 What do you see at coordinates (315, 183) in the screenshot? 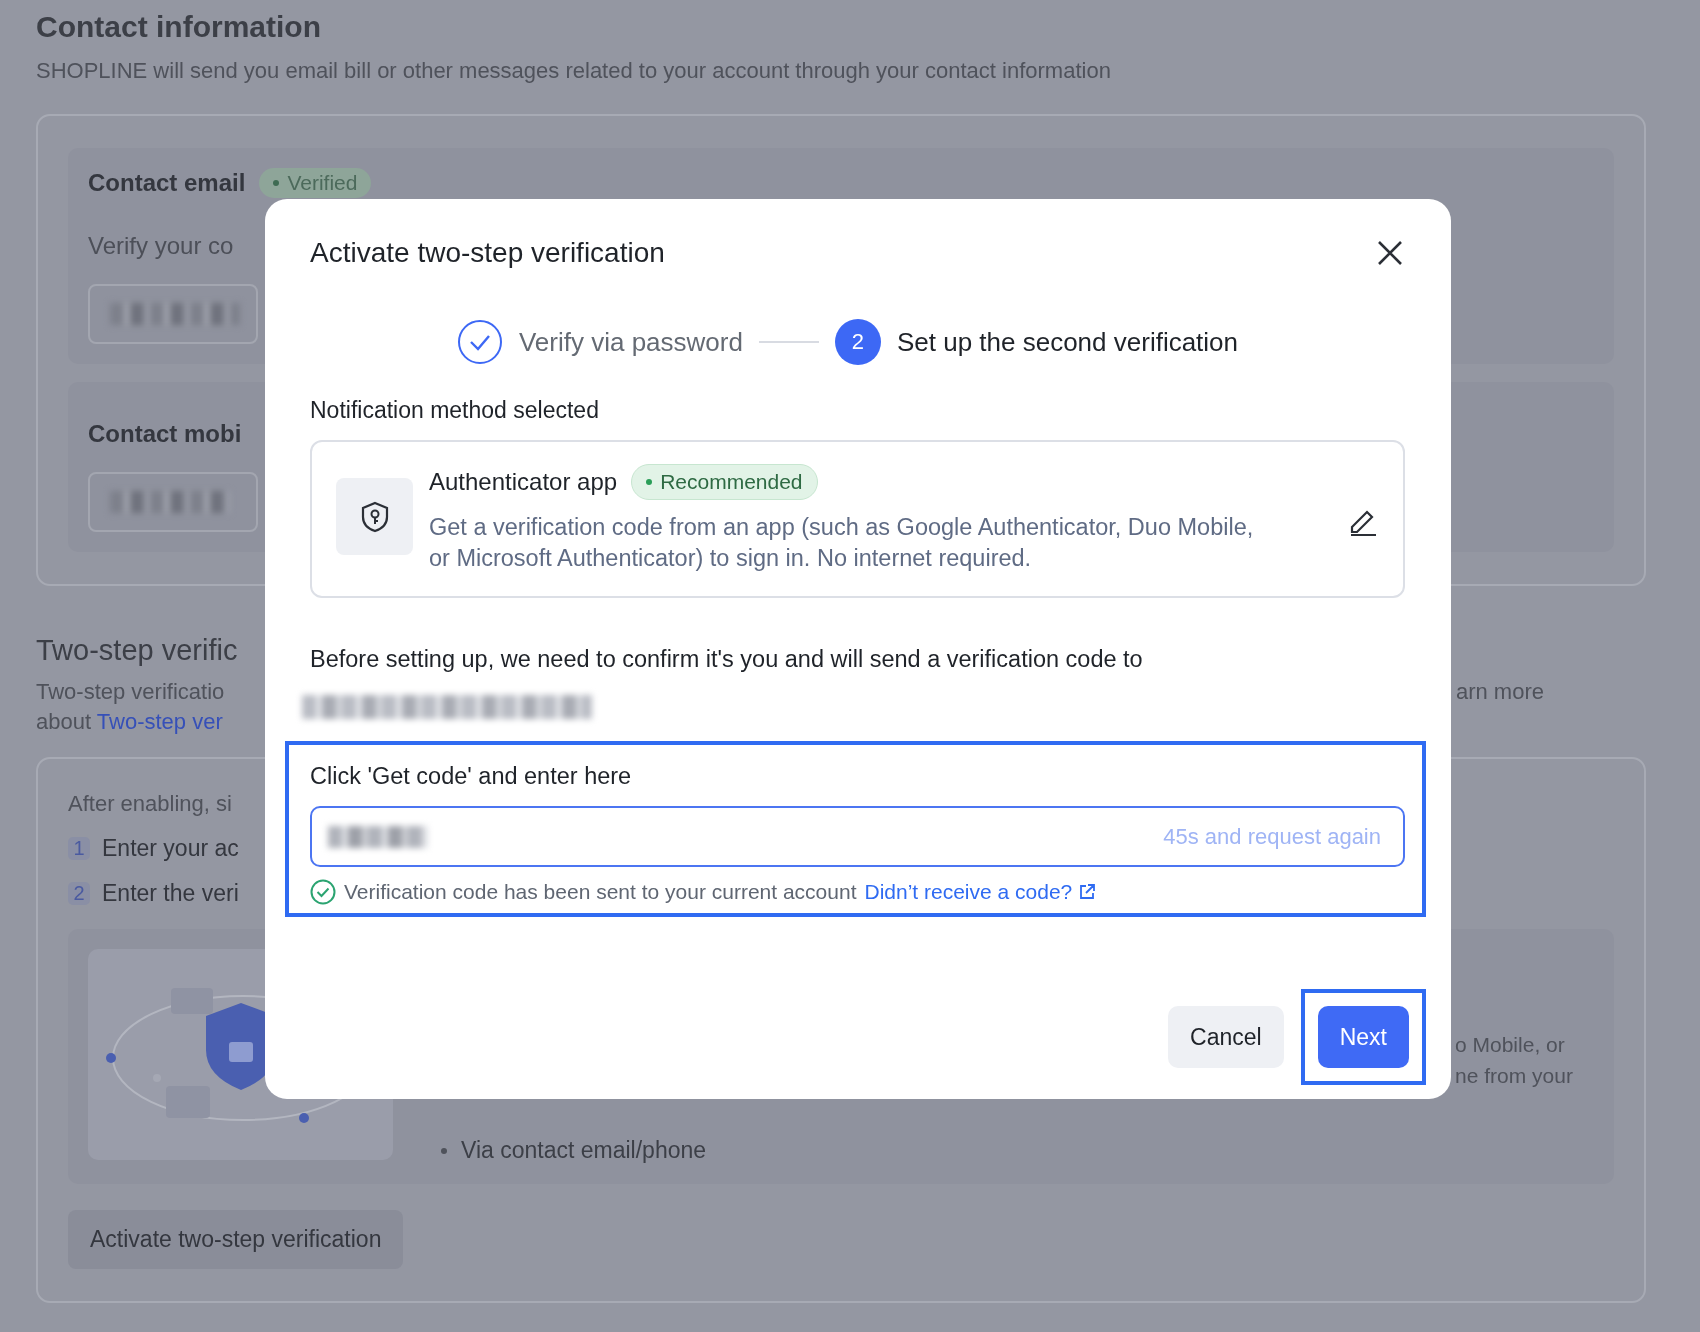
I see `status-badge: Verified` at bounding box center [315, 183].